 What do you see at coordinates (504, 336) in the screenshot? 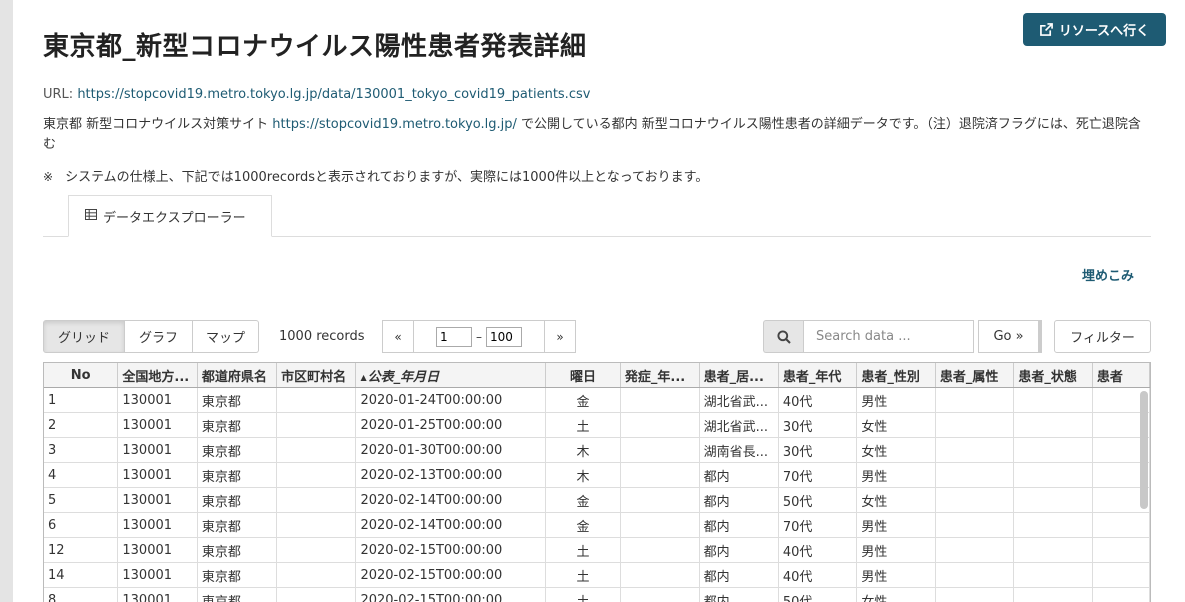
I see `pager-to-input` at bounding box center [504, 336].